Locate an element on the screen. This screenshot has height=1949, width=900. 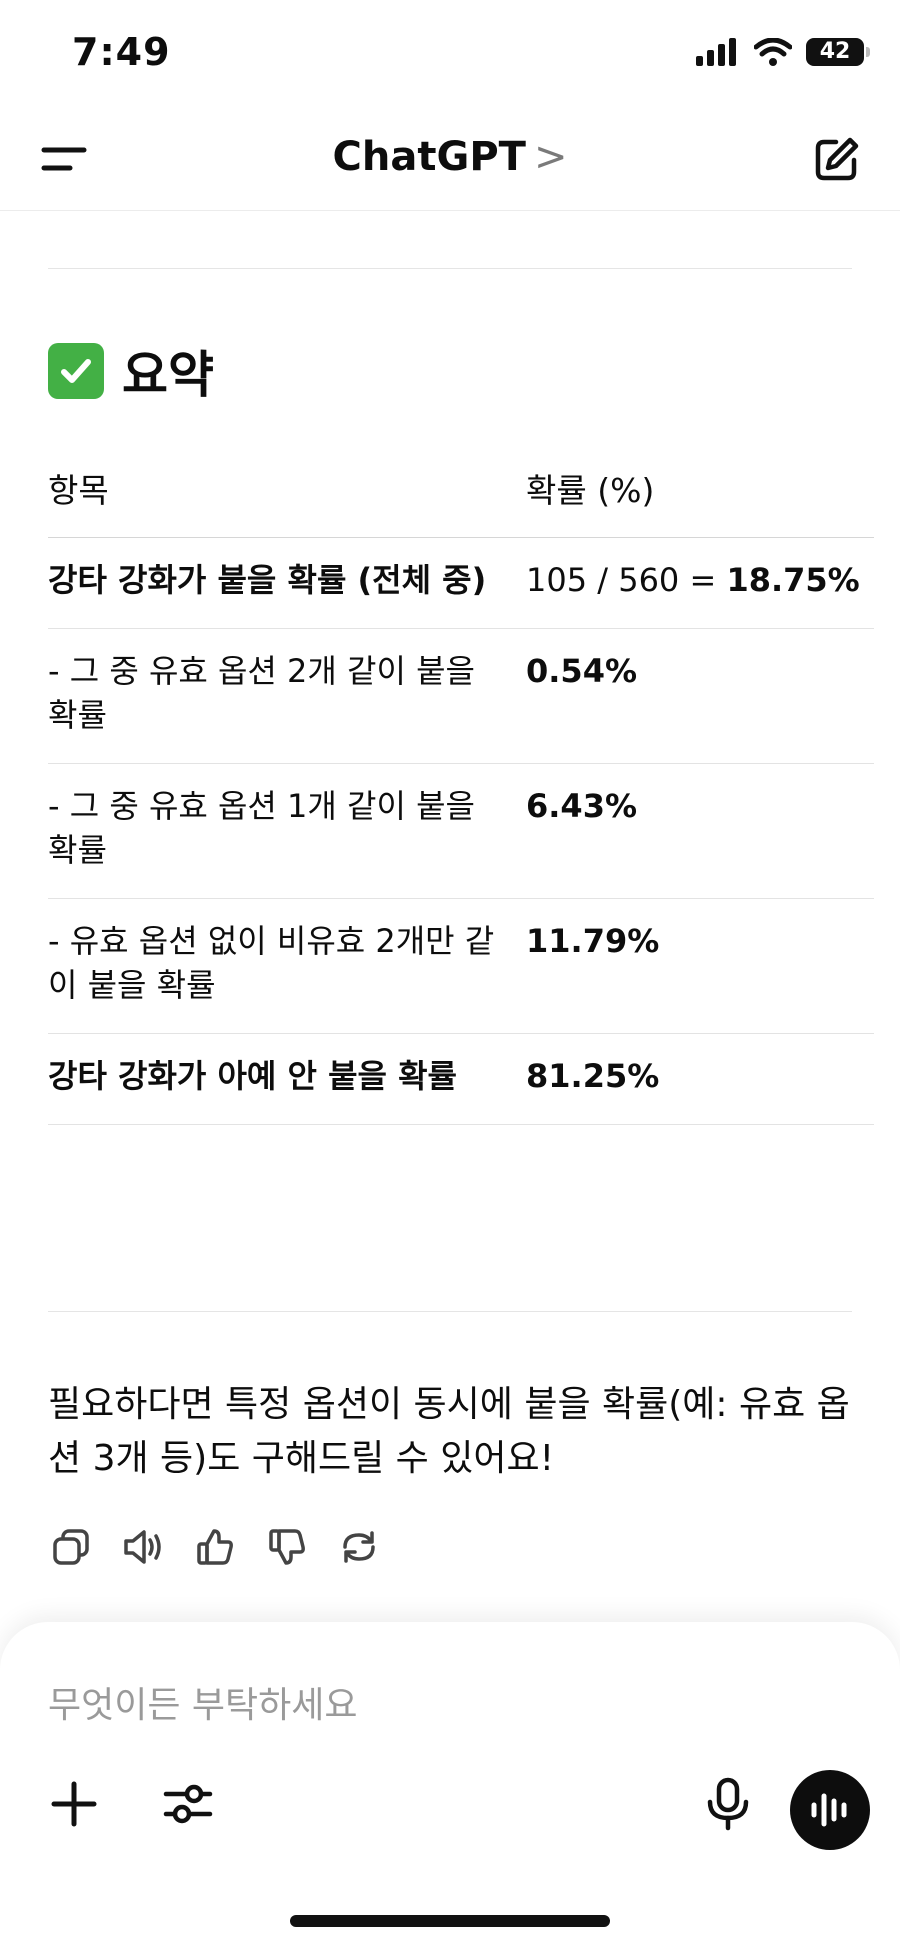
edit-icon is located at coordinates (837, 159).